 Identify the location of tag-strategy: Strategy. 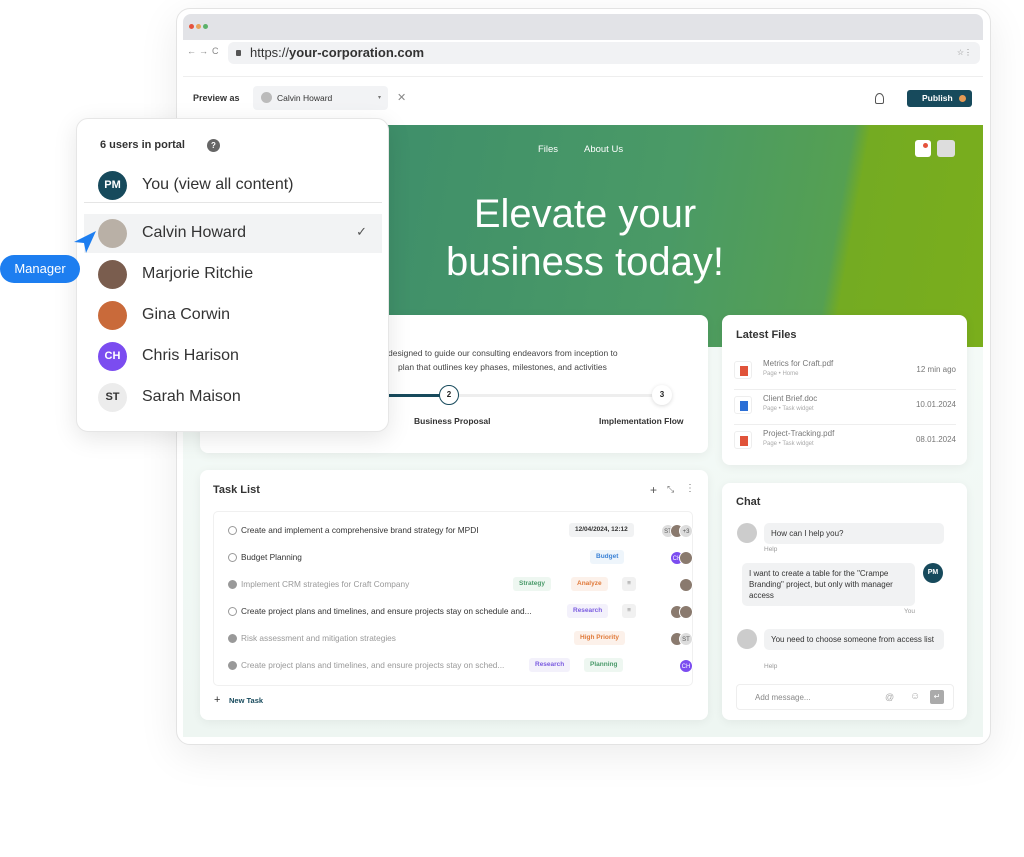
(532, 584).